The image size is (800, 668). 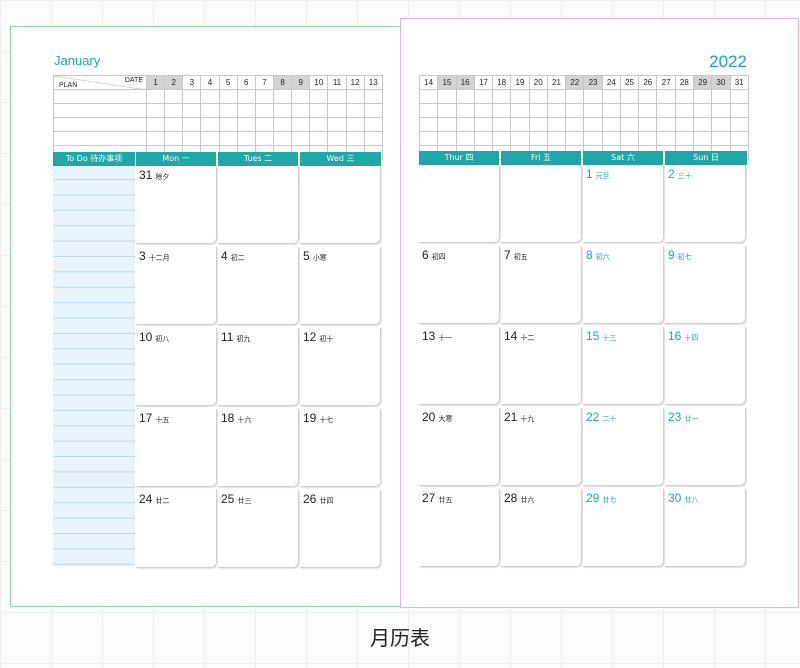 What do you see at coordinates (258, 286) in the screenshot?
I see `day-cell: 4 初二` at bounding box center [258, 286].